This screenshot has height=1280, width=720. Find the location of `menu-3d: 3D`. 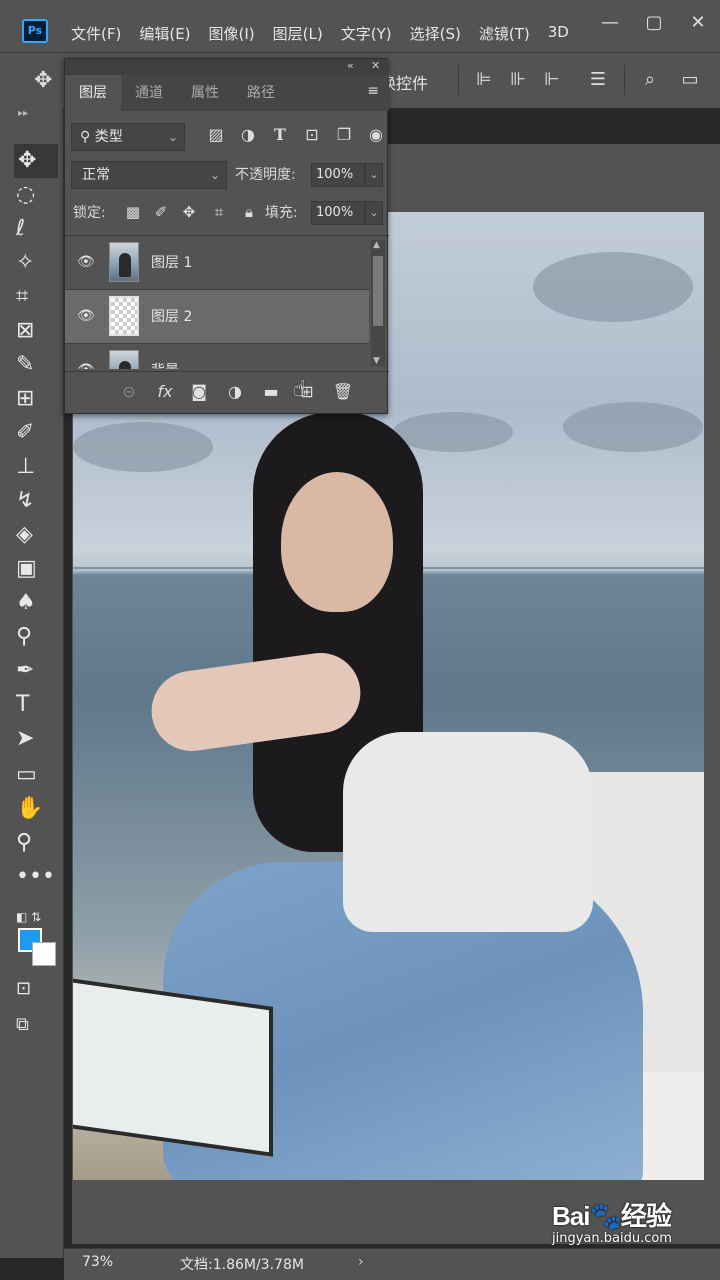

menu-3d: 3D is located at coordinates (558, 33).